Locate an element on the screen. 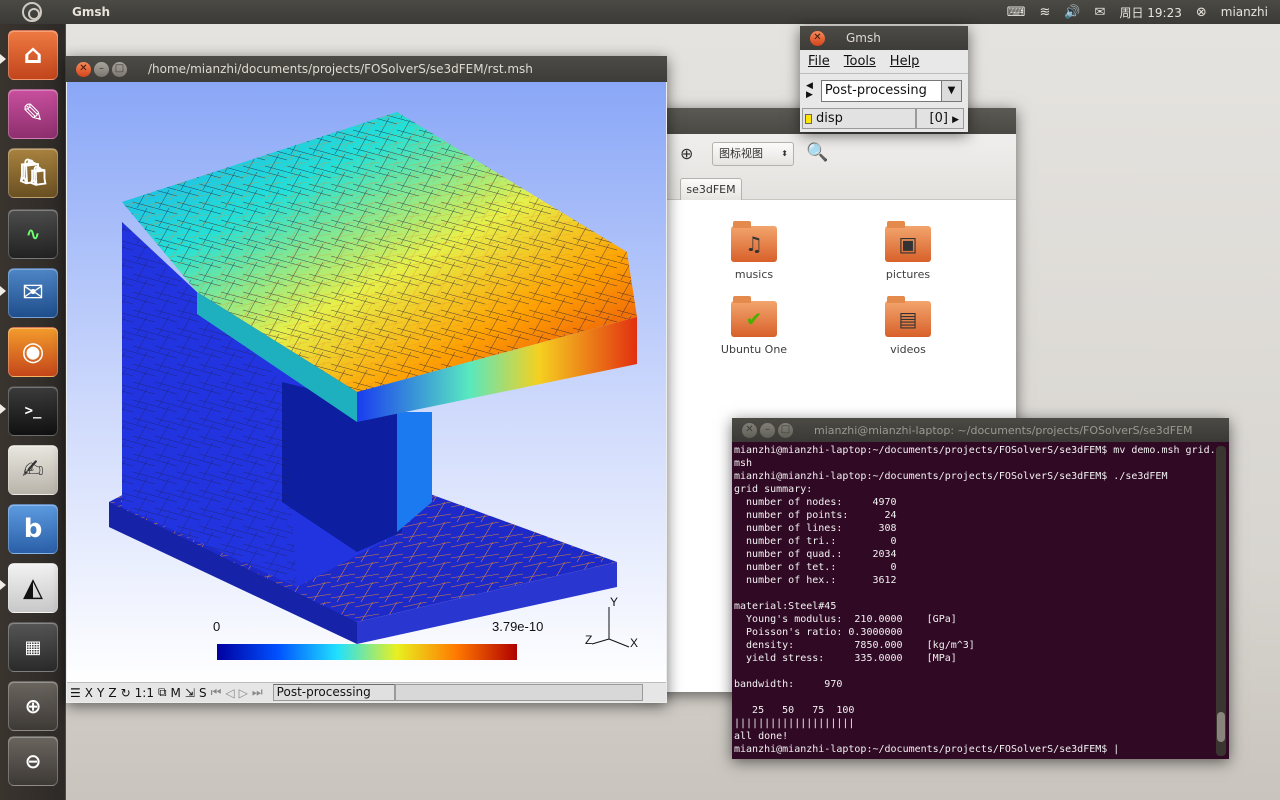 Image resolution: width=1280 pixels, height=800 pixels. axes-triad is located at coordinates (610, 627).